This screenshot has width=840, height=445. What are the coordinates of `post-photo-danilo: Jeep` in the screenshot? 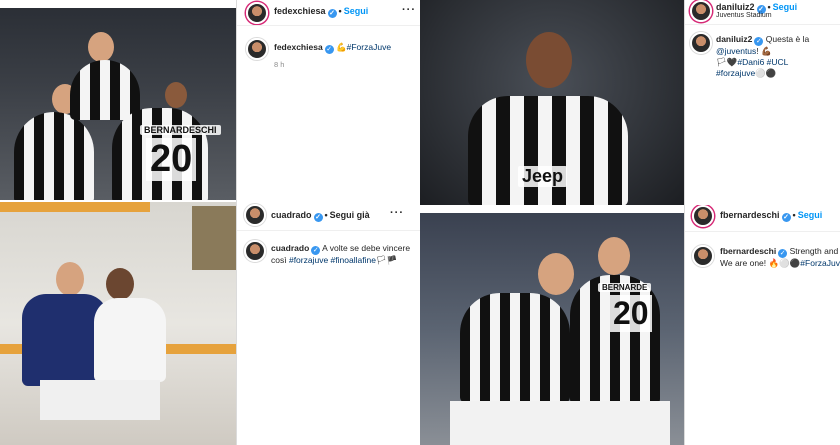 It's located at (552, 102).